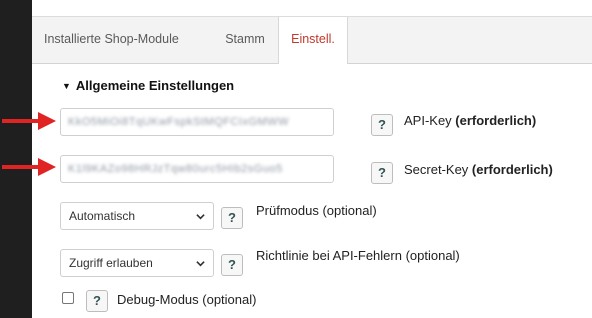 The width and height of the screenshot is (592, 318). I want to click on api-key-help-button: ?, so click(382, 125).